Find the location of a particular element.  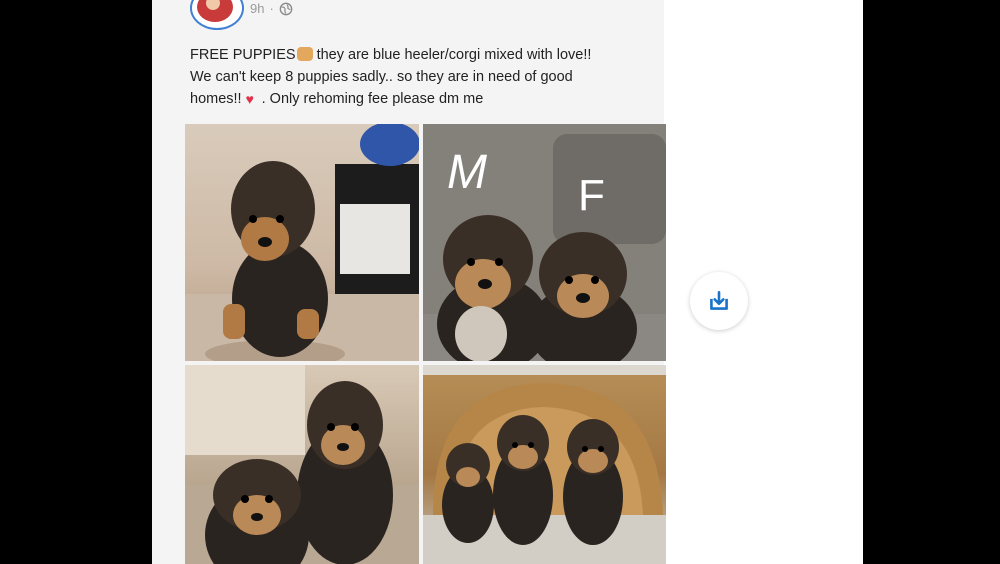

avatar is located at coordinates (217, 15).